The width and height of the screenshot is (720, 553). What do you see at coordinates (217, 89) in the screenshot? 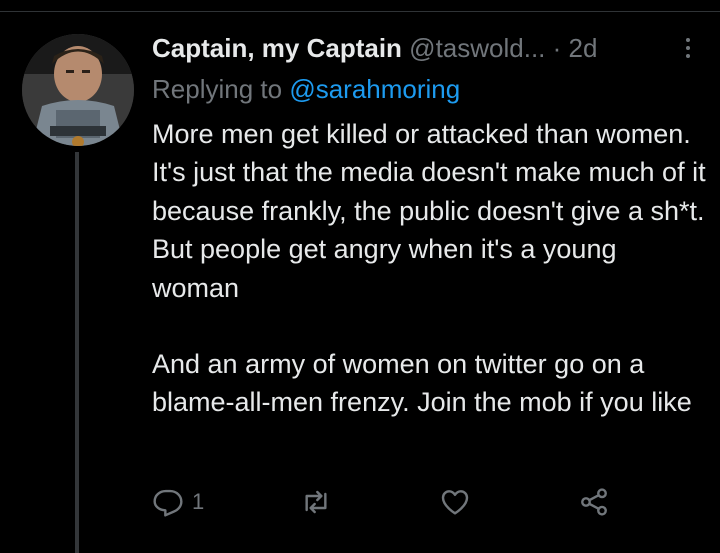
I see `replying-prefix: Replying to` at bounding box center [217, 89].